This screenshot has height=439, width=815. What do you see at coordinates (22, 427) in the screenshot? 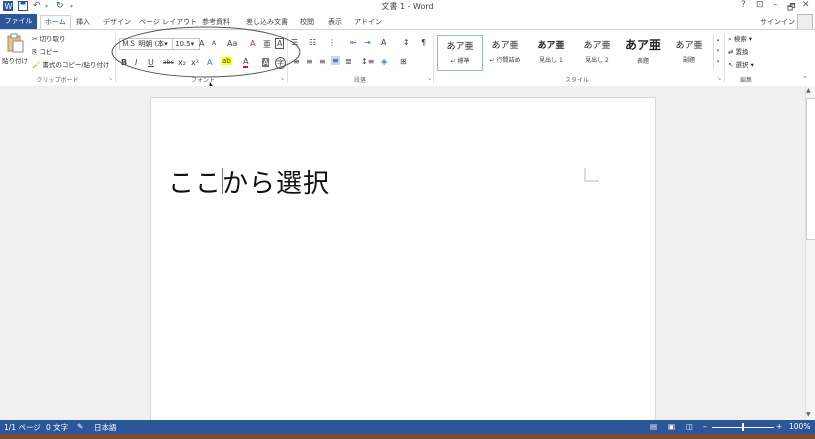
I see `page-count: 1/1 ページ` at bounding box center [22, 427].